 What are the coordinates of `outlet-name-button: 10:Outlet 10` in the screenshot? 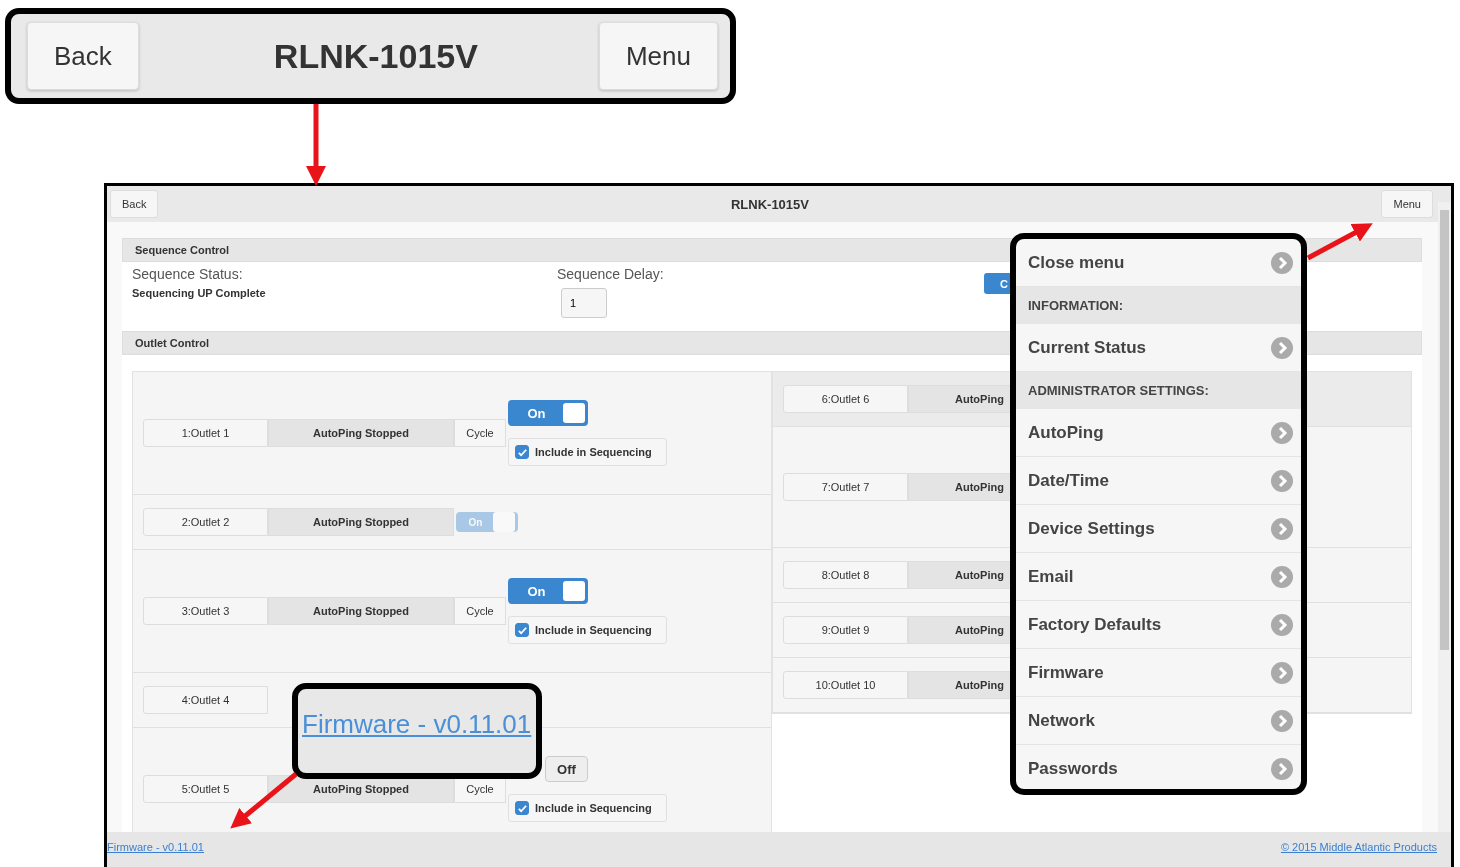 It's located at (845, 685).